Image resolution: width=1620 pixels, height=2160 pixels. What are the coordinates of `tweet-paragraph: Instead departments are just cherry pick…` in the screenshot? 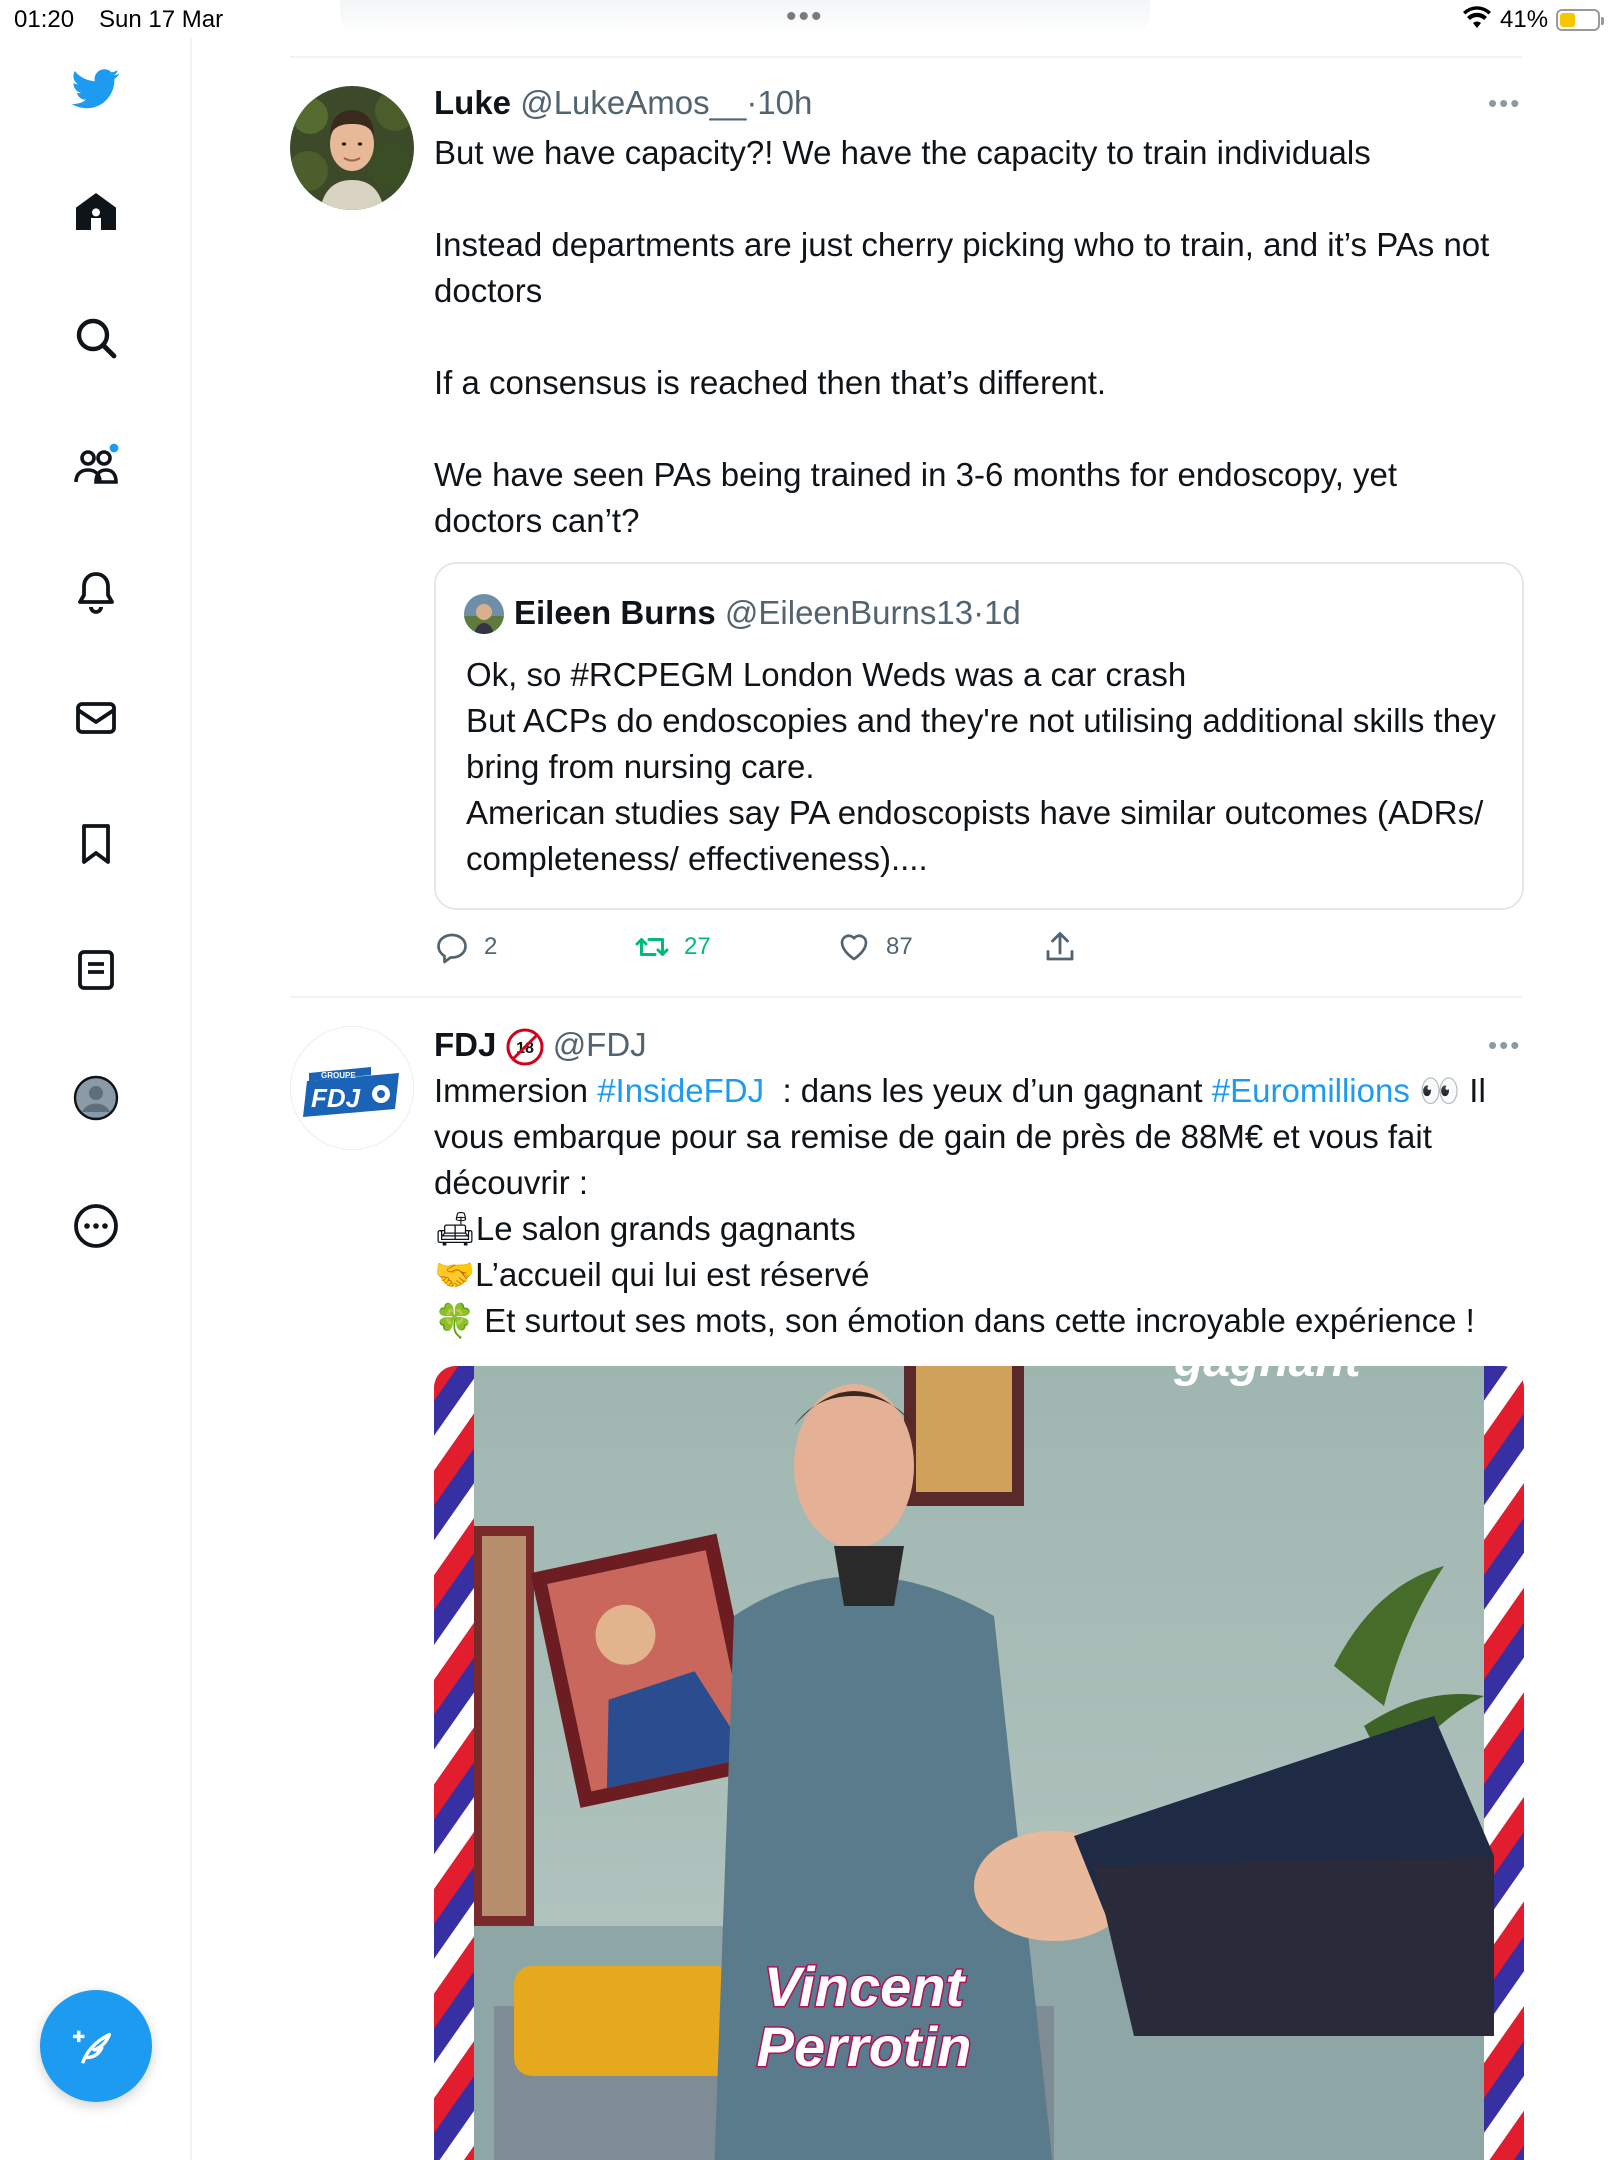 It's located at (962, 267).